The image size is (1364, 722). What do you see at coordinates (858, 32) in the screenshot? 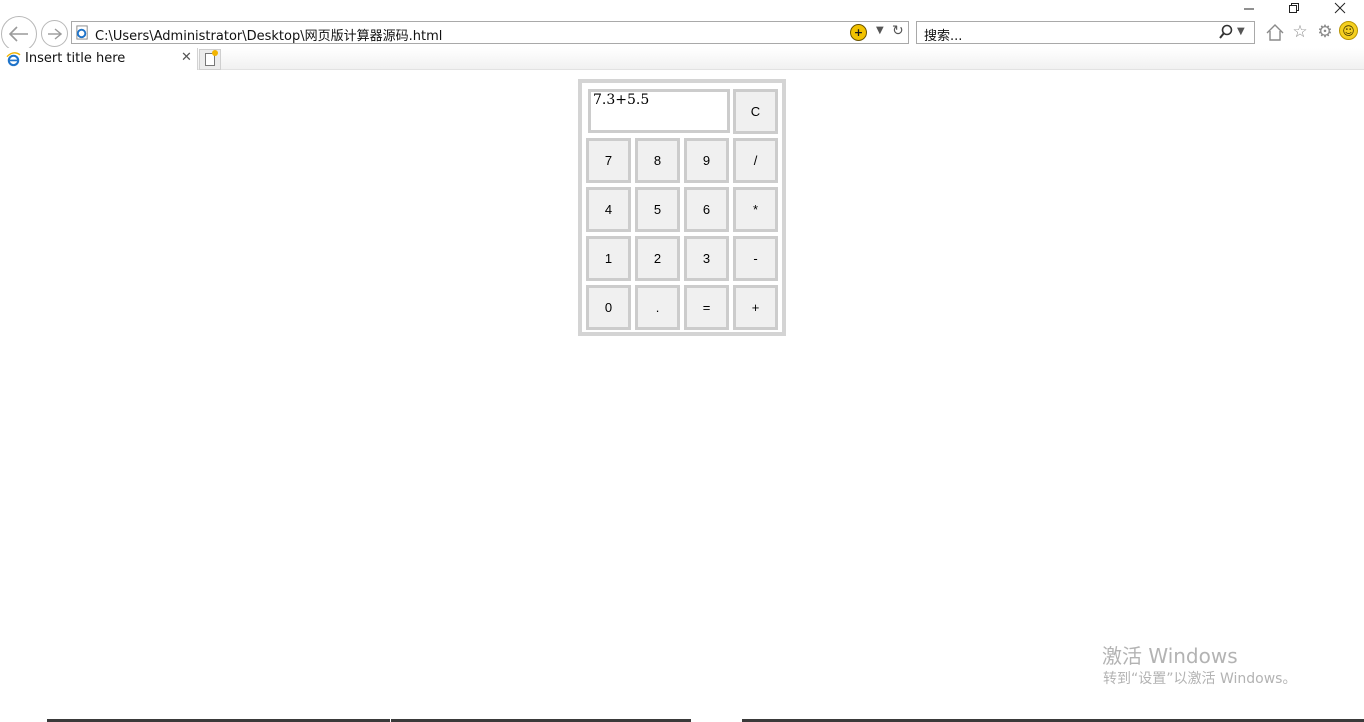
I see `compatibility-view-icon: +` at bounding box center [858, 32].